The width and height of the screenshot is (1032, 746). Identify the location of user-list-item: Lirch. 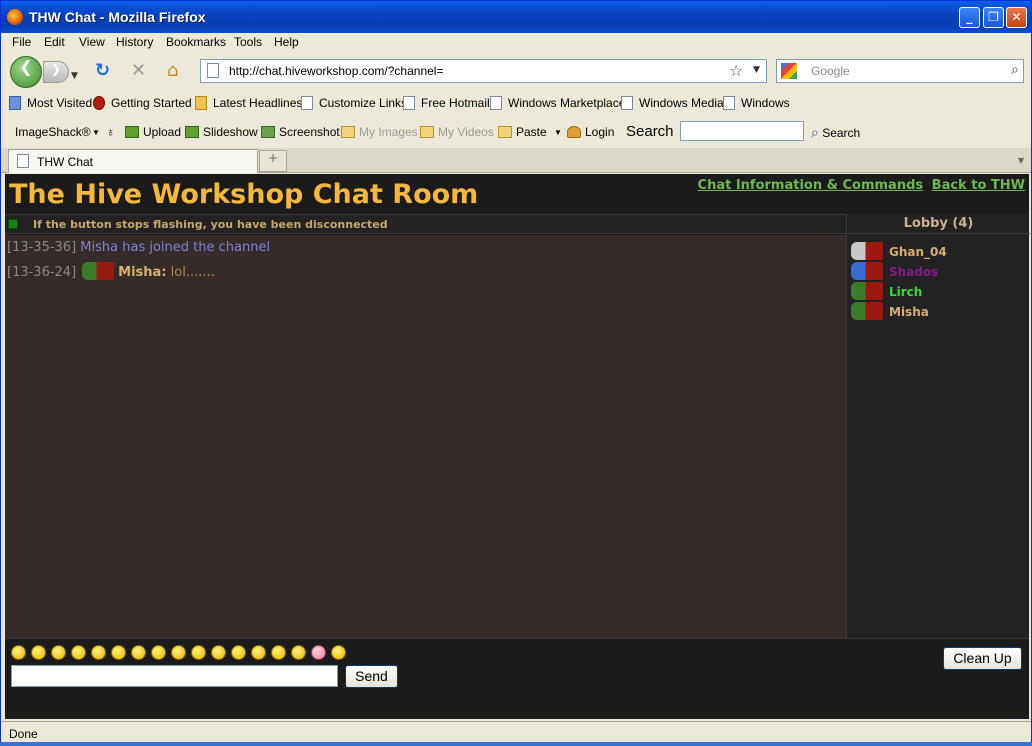
(886, 291).